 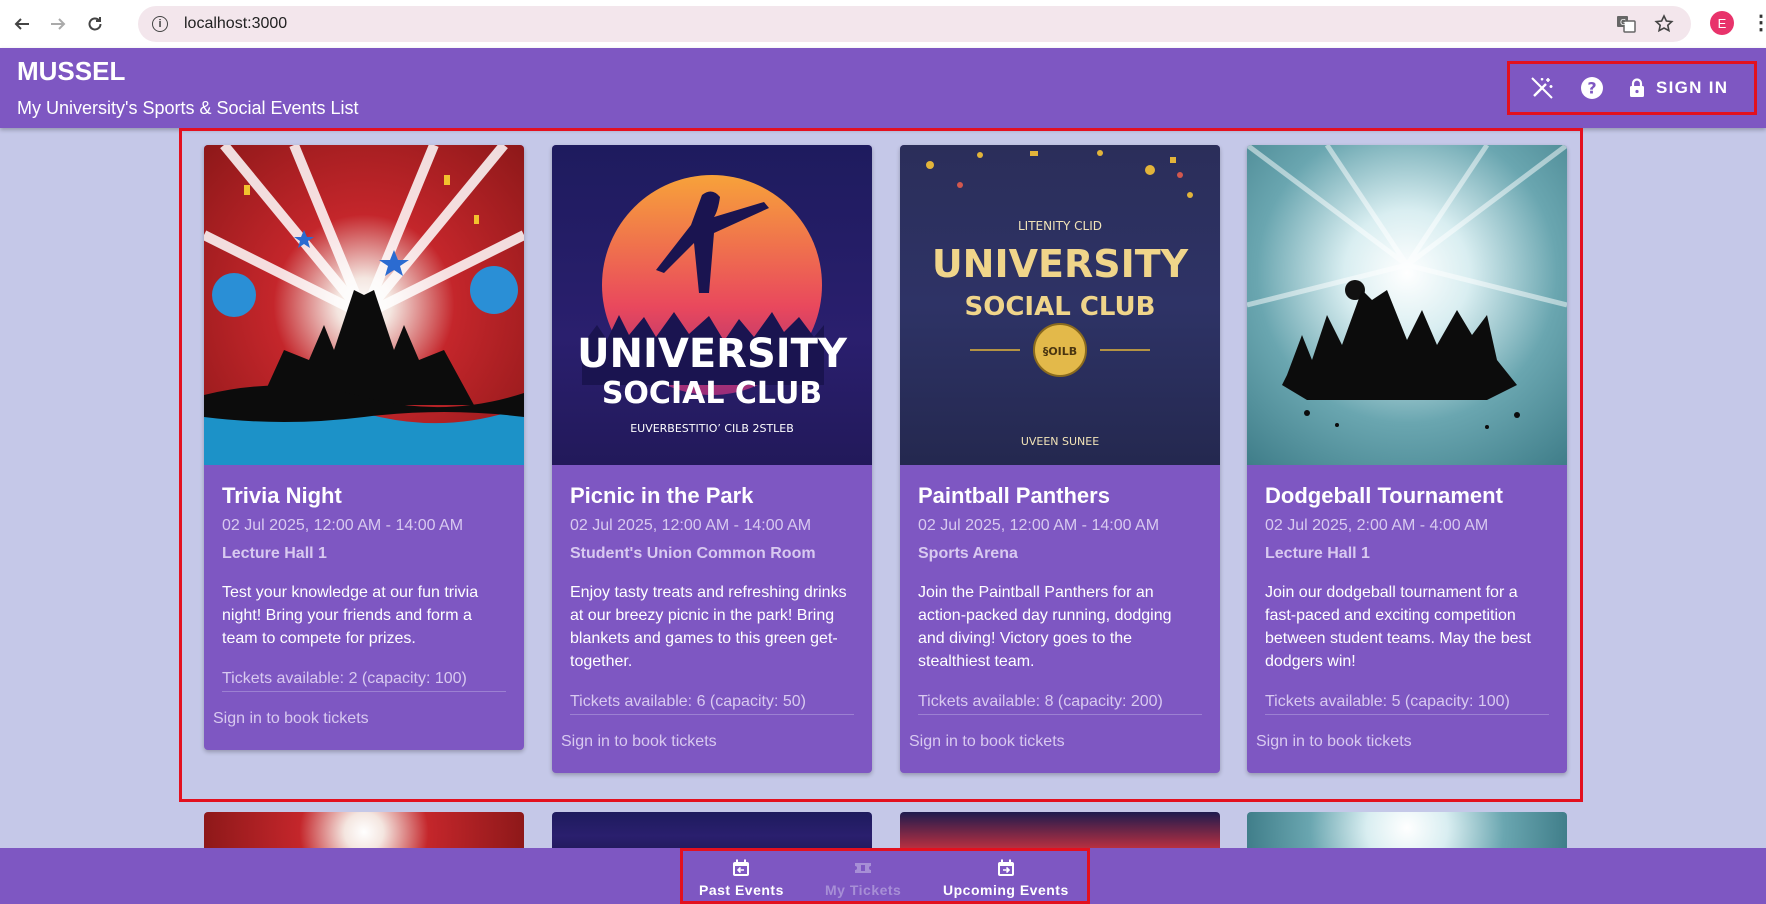 I want to click on image-caption: LITENITY CLID, so click(x=1060, y=226).